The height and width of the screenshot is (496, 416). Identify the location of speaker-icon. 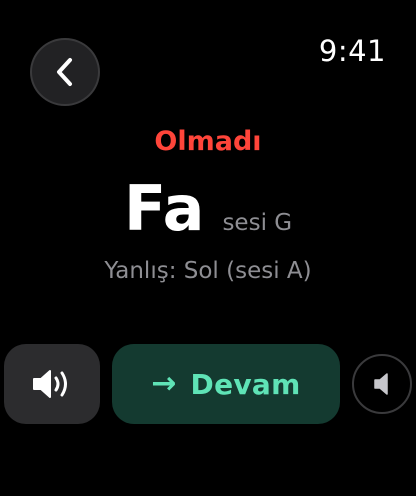
(381, 384).